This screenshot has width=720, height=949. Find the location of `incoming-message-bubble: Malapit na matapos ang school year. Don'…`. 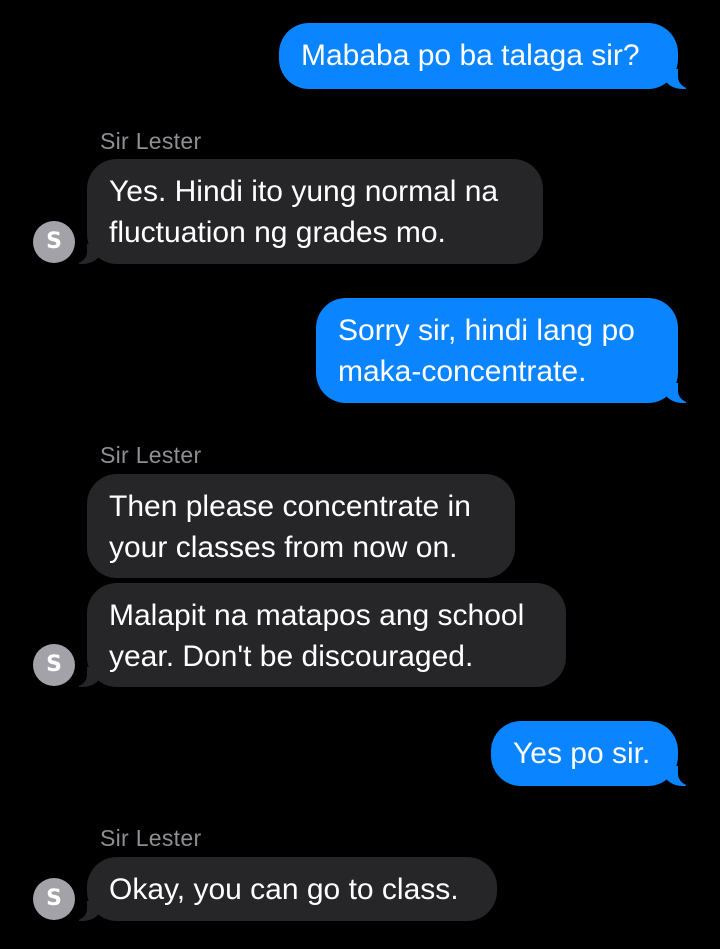

incoming-message-bubble: Malapit na matapos ang school year. Don'… is located at coordinates (326, 635).